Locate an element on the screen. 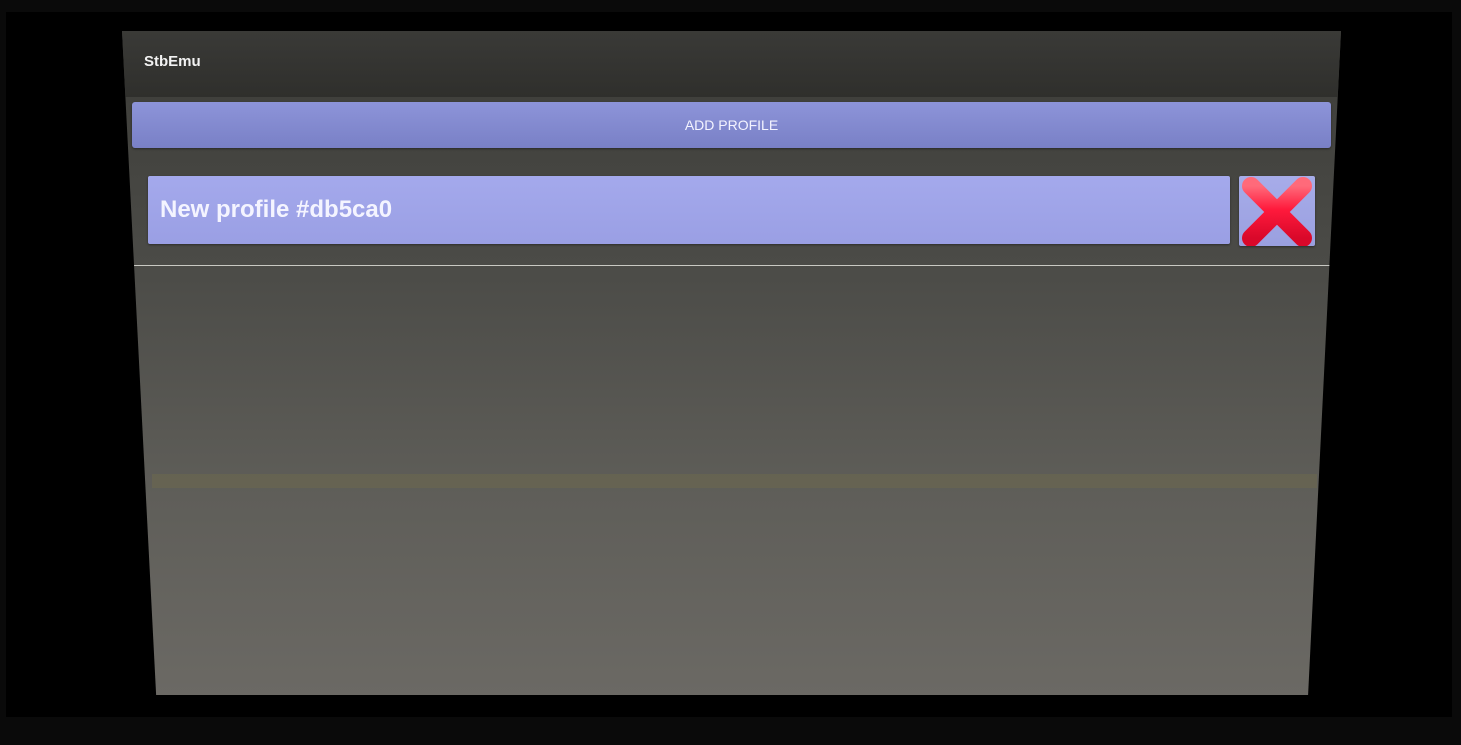 This screenshot has height=745, width=1461. delete-profile-button is located at coordinates (1277, 211).